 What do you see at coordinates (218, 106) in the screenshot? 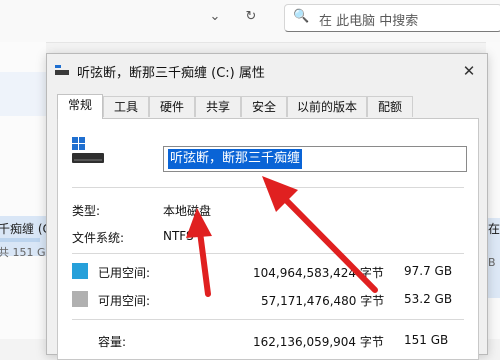
I see `tab-sharing: 共享` at bounding box center [218, 106].